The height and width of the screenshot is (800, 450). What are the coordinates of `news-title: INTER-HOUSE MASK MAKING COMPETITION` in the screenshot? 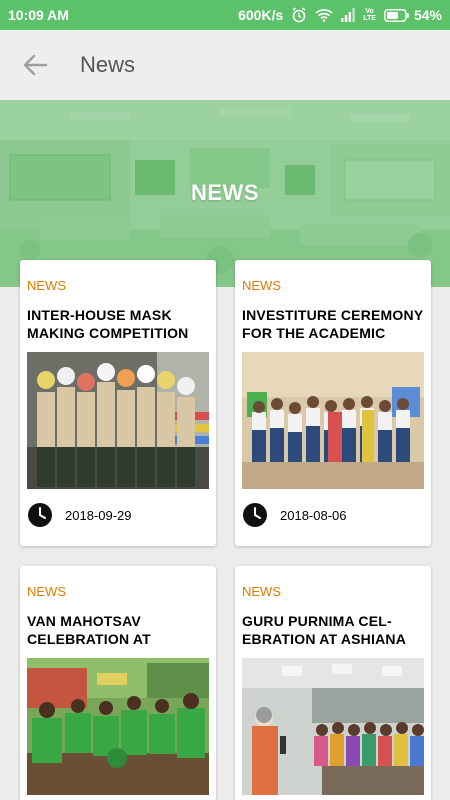 It's located at (108, 324).